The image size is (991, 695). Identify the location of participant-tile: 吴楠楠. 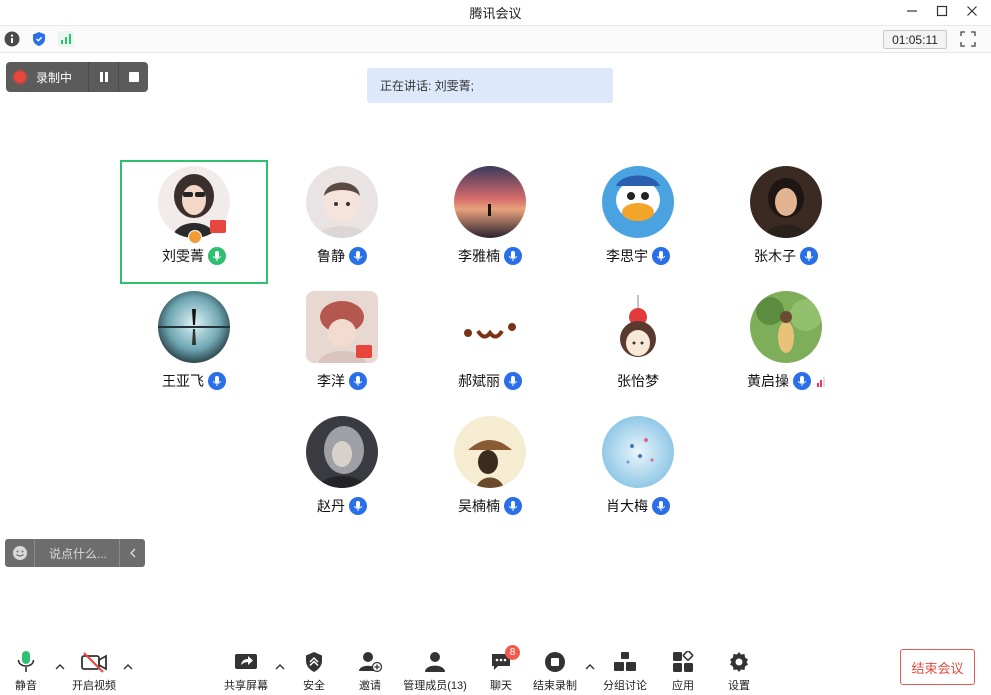
(490, 472).